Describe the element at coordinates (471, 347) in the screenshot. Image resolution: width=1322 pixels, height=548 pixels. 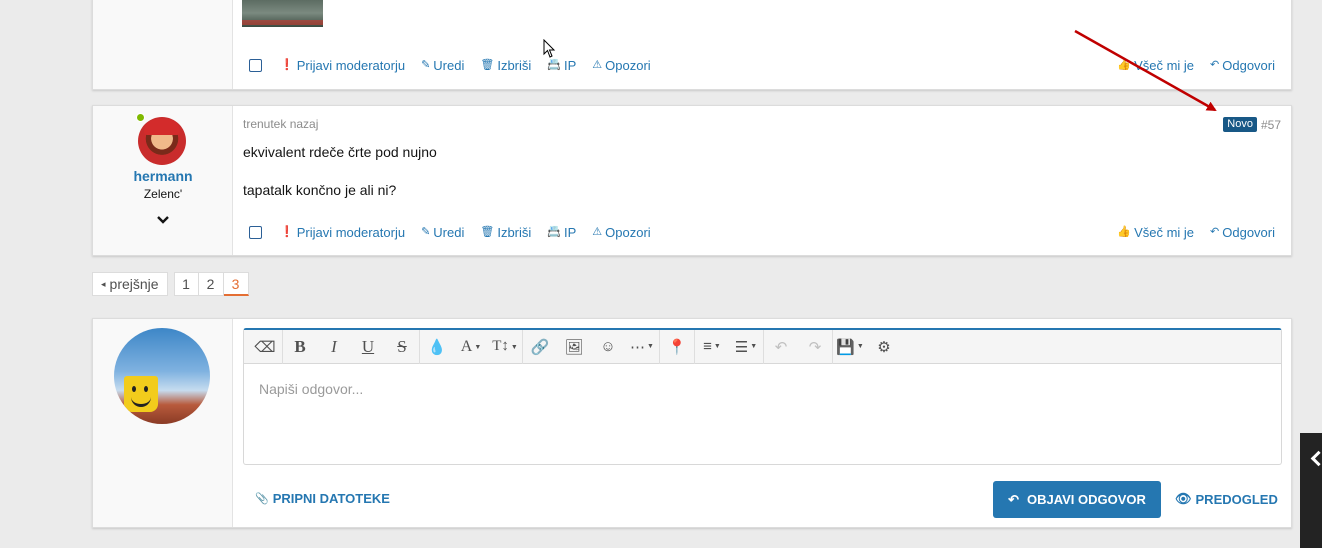
I see `font-family-icon: A ▼` at that location.